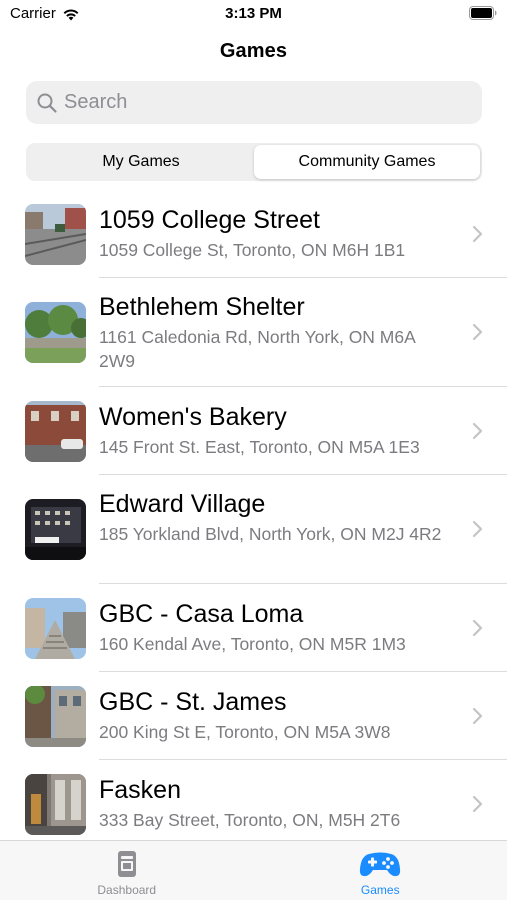  I want to click on tab-dashboard: Dashboard, so click(127, 870).